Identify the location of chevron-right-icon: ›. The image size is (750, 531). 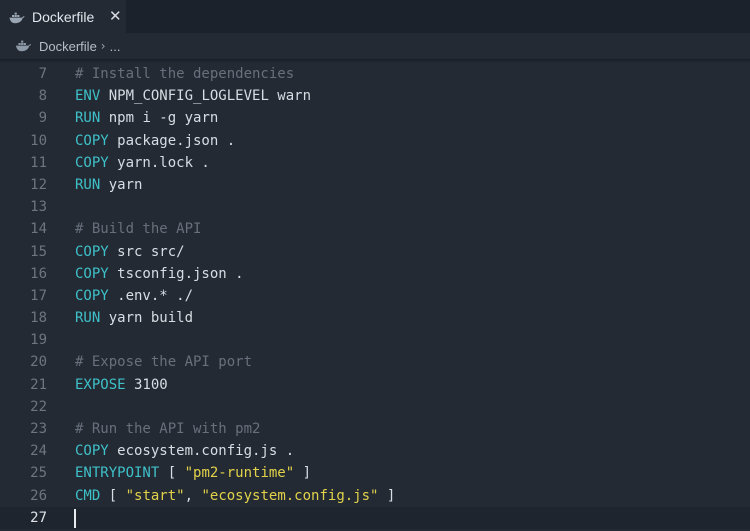
(103, 46).